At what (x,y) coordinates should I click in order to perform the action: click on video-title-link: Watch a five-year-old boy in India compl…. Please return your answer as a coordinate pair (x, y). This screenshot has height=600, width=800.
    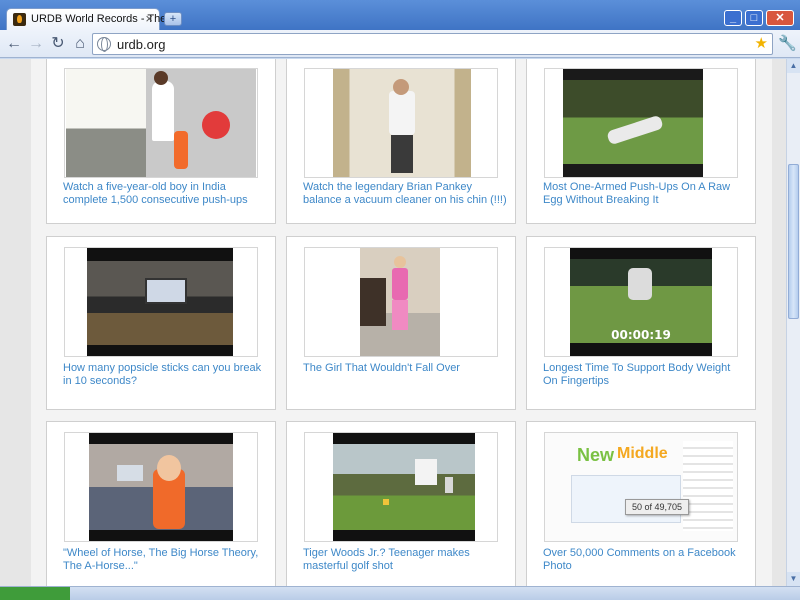
    Looking at the image, I should click on (165, 194).